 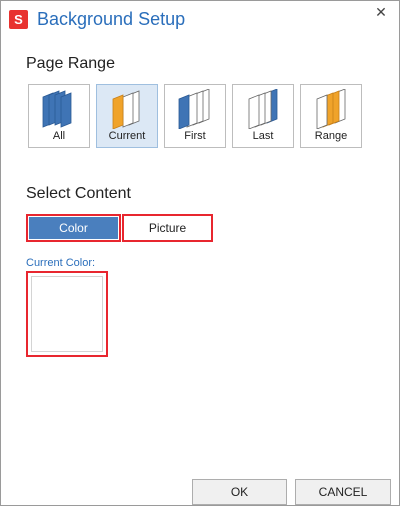 What do you see at coordinates (57, 109) in the screenshot?
I see `all-pages-icon` at bounding box center [57, 109].